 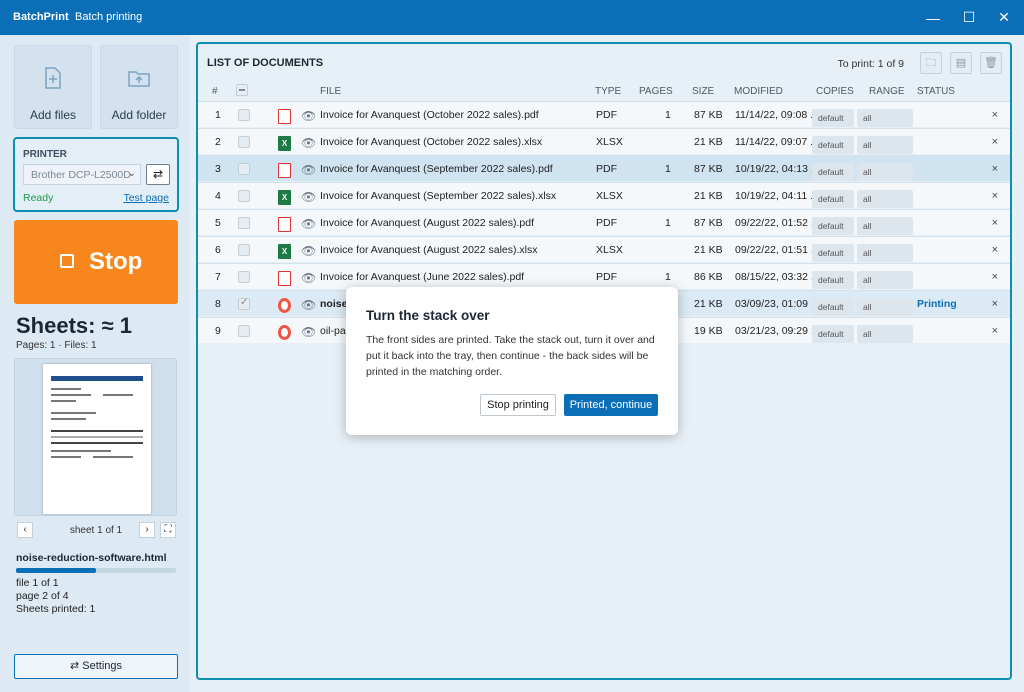 I want to click on printed-continue-button: Printed, continue, so click(x=611, y=405).